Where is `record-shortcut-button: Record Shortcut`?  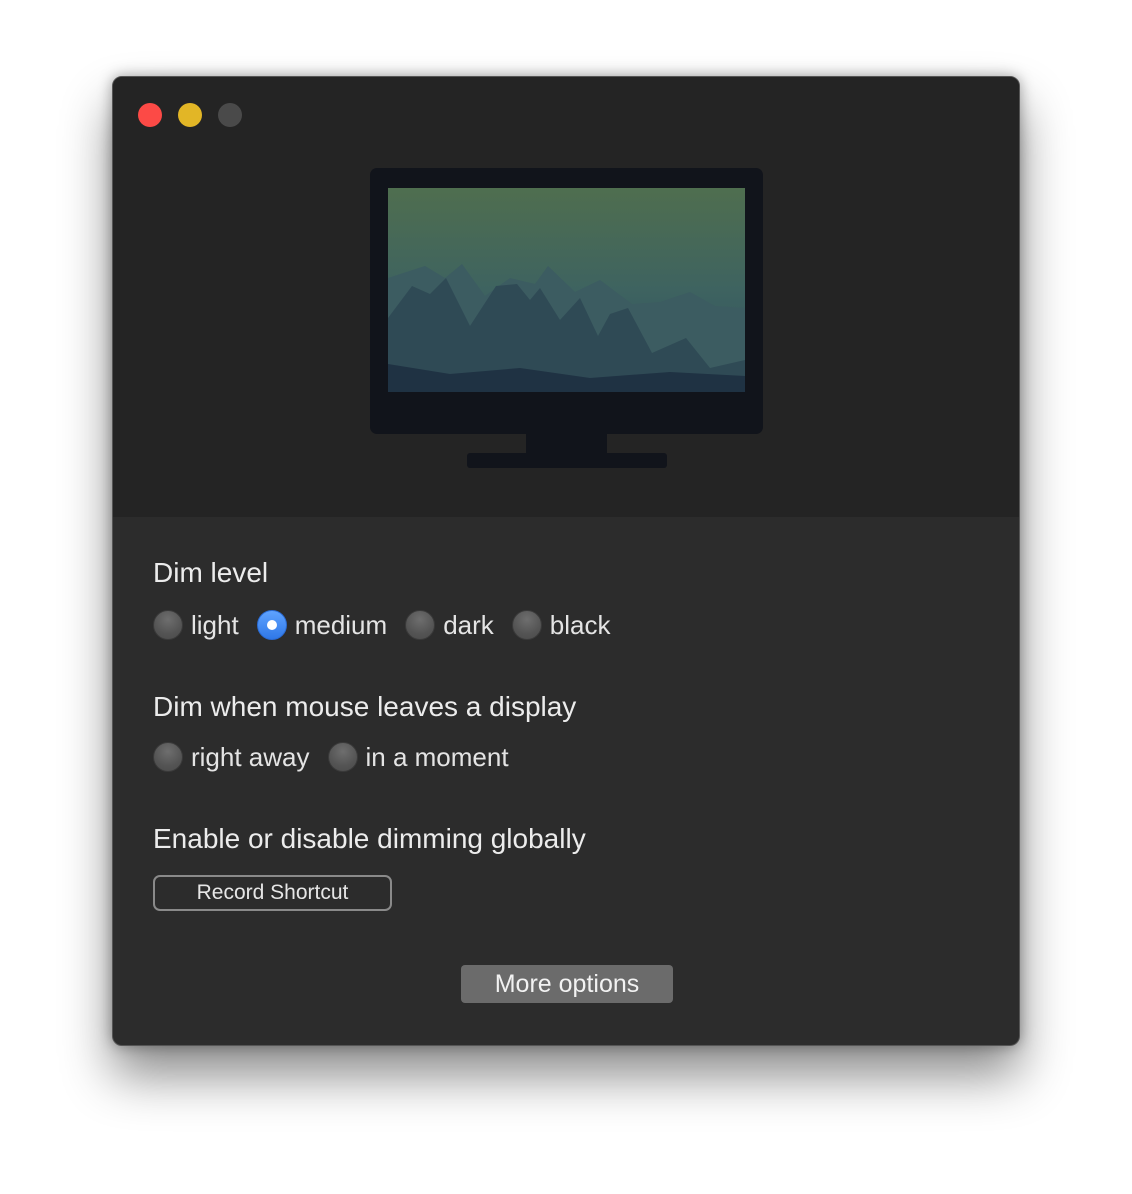
record-shortcut-button: Record Shortcut is located at coordinates (272, 893).